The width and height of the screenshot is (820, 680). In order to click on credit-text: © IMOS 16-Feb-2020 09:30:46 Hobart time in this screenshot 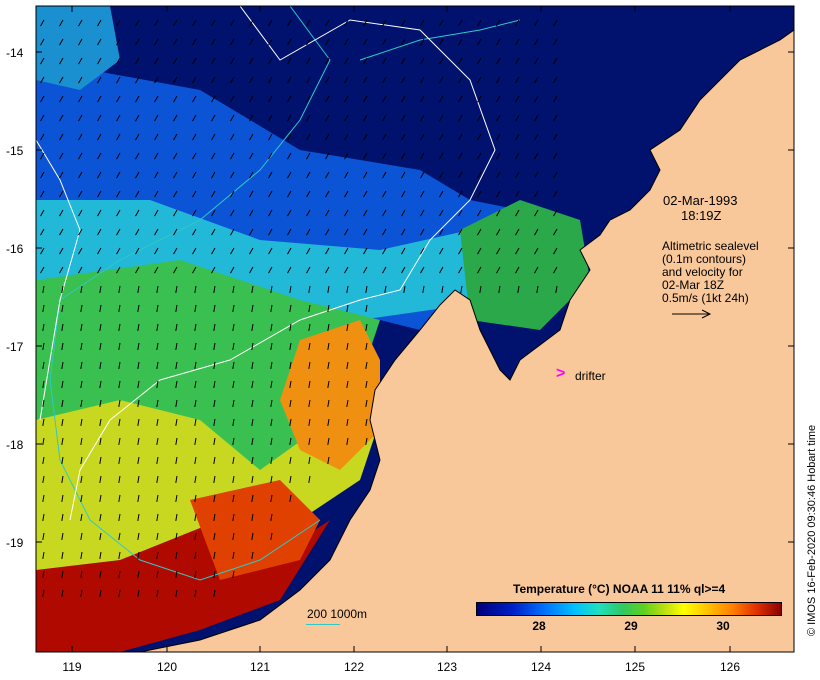, I will do `click(812, 530)`.